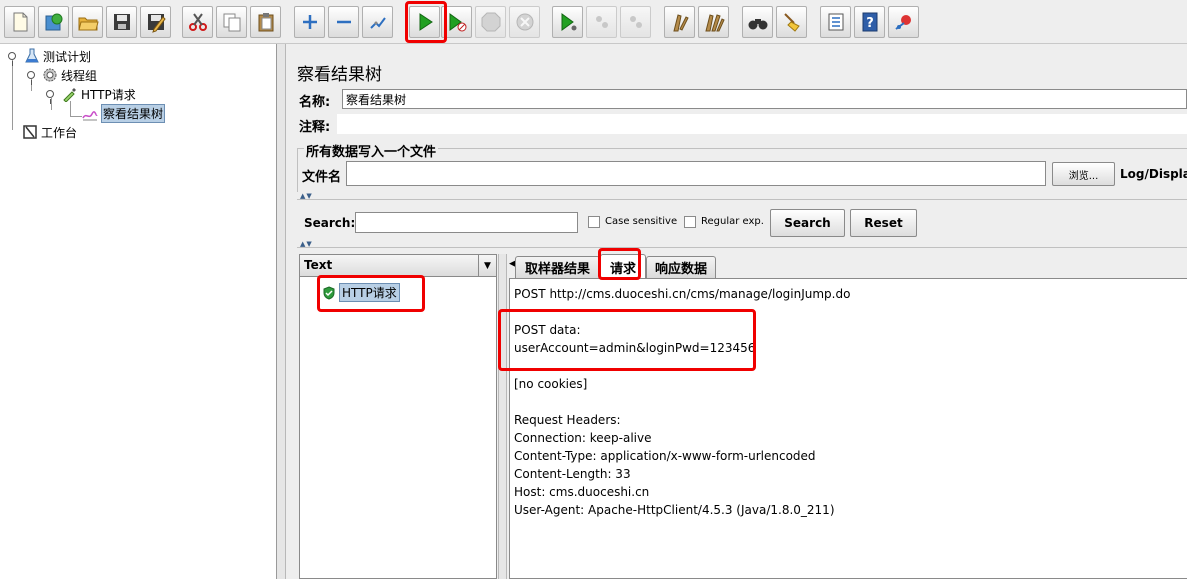 Image resolution: width=1187 pixels, height=579 pixels. I want to click on result-item-label: HTTP请求, so click(369, 292).